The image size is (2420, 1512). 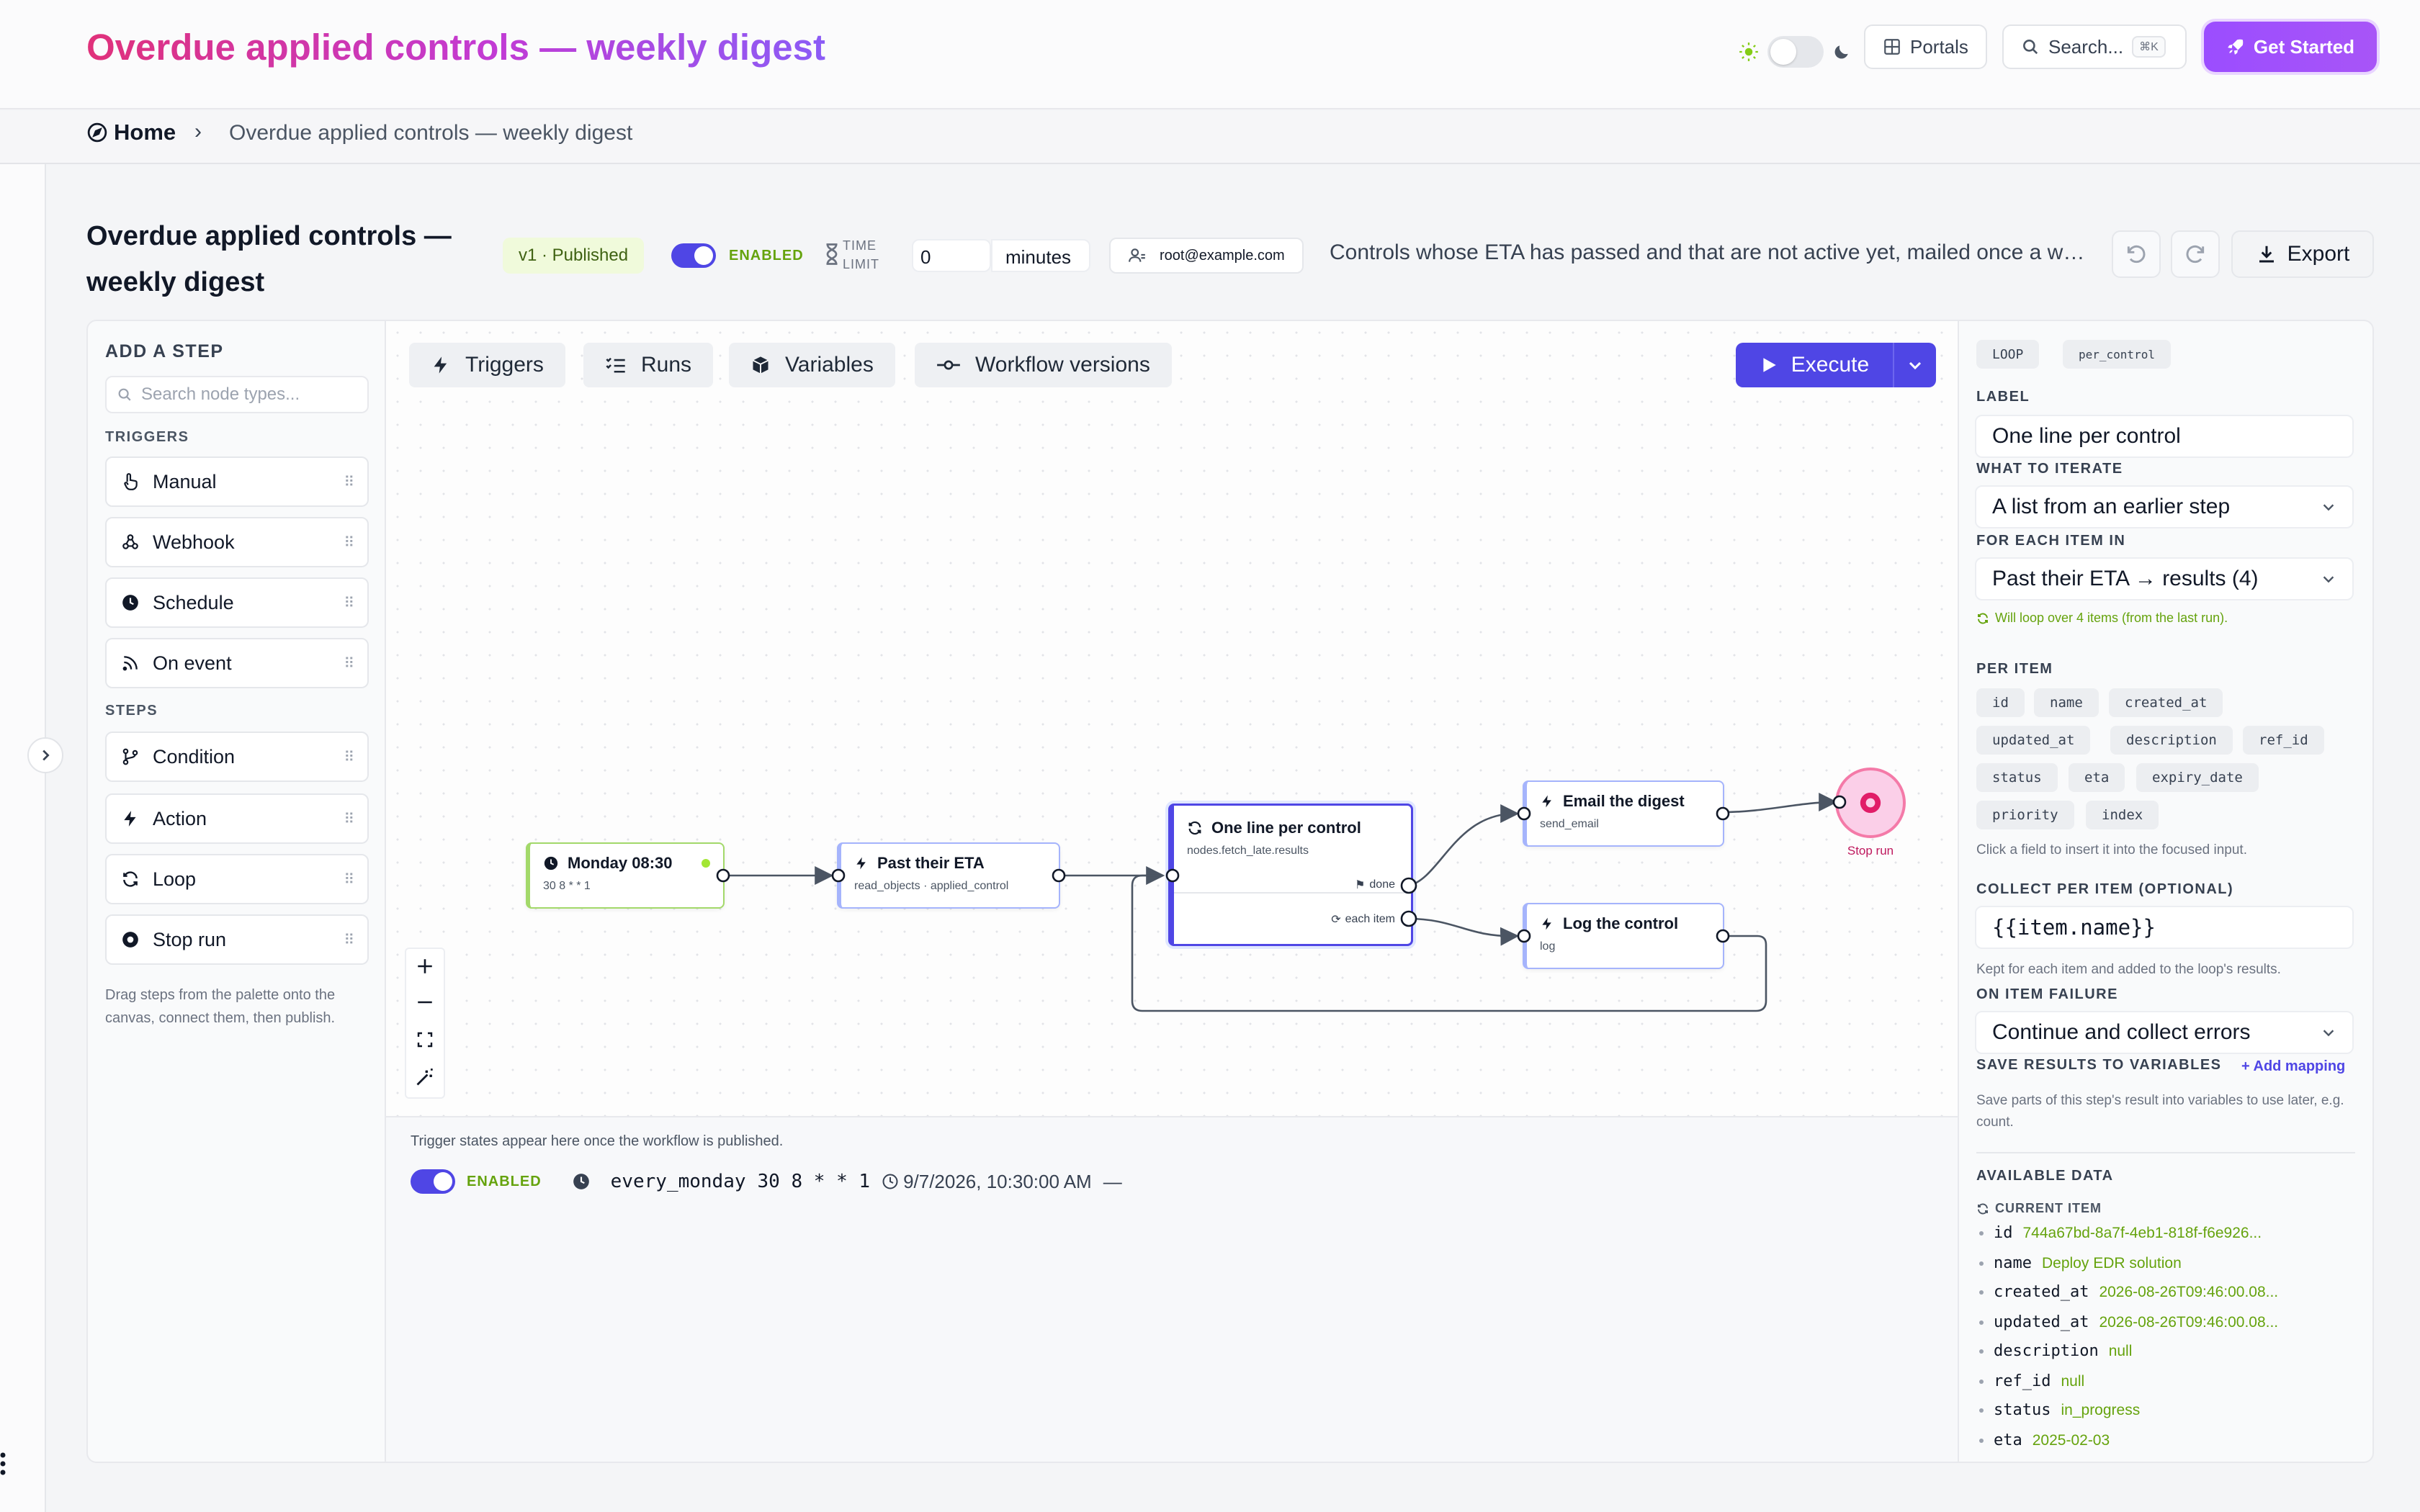 What do you see at coordinates (2048, 1208) in the screenshot?
I see `current-item-heading-text: CURRENT ITEM` at bounding box center [2048, 1208].